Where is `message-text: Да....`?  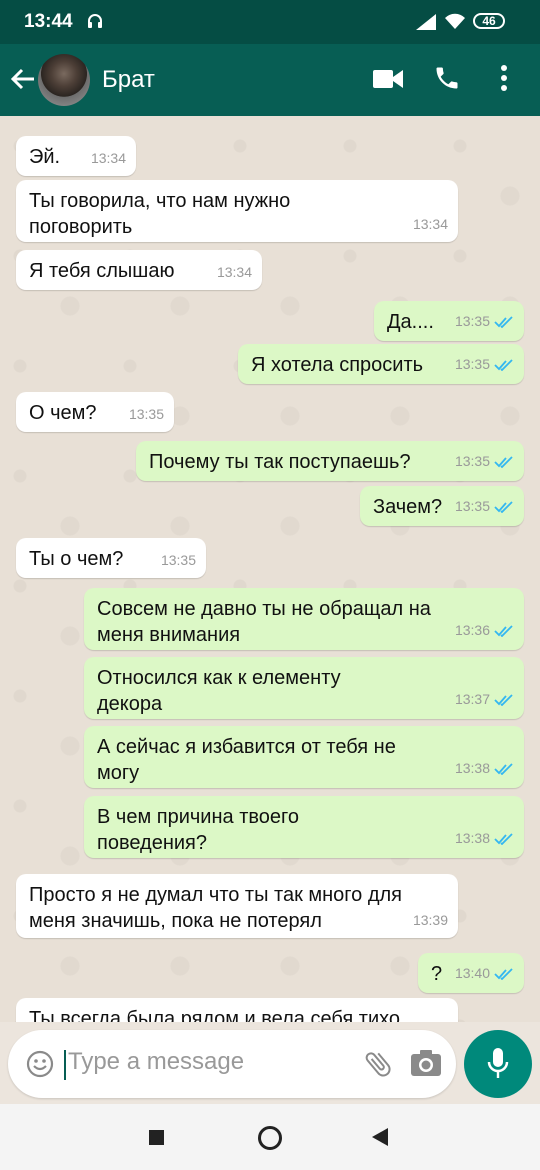
message-text: Да.... is located at coordinates (410, 322).